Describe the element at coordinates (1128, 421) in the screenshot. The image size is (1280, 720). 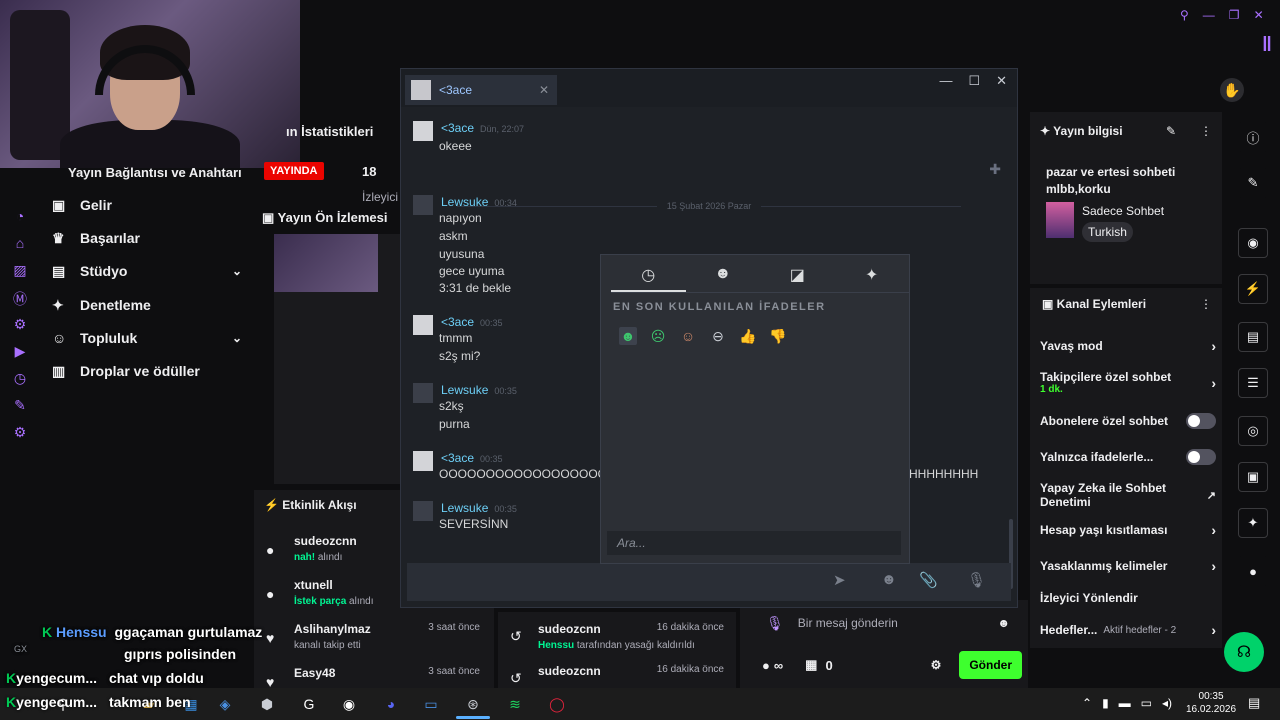
I see `subs-only-row: Abonelere özel sohbet` at that location.